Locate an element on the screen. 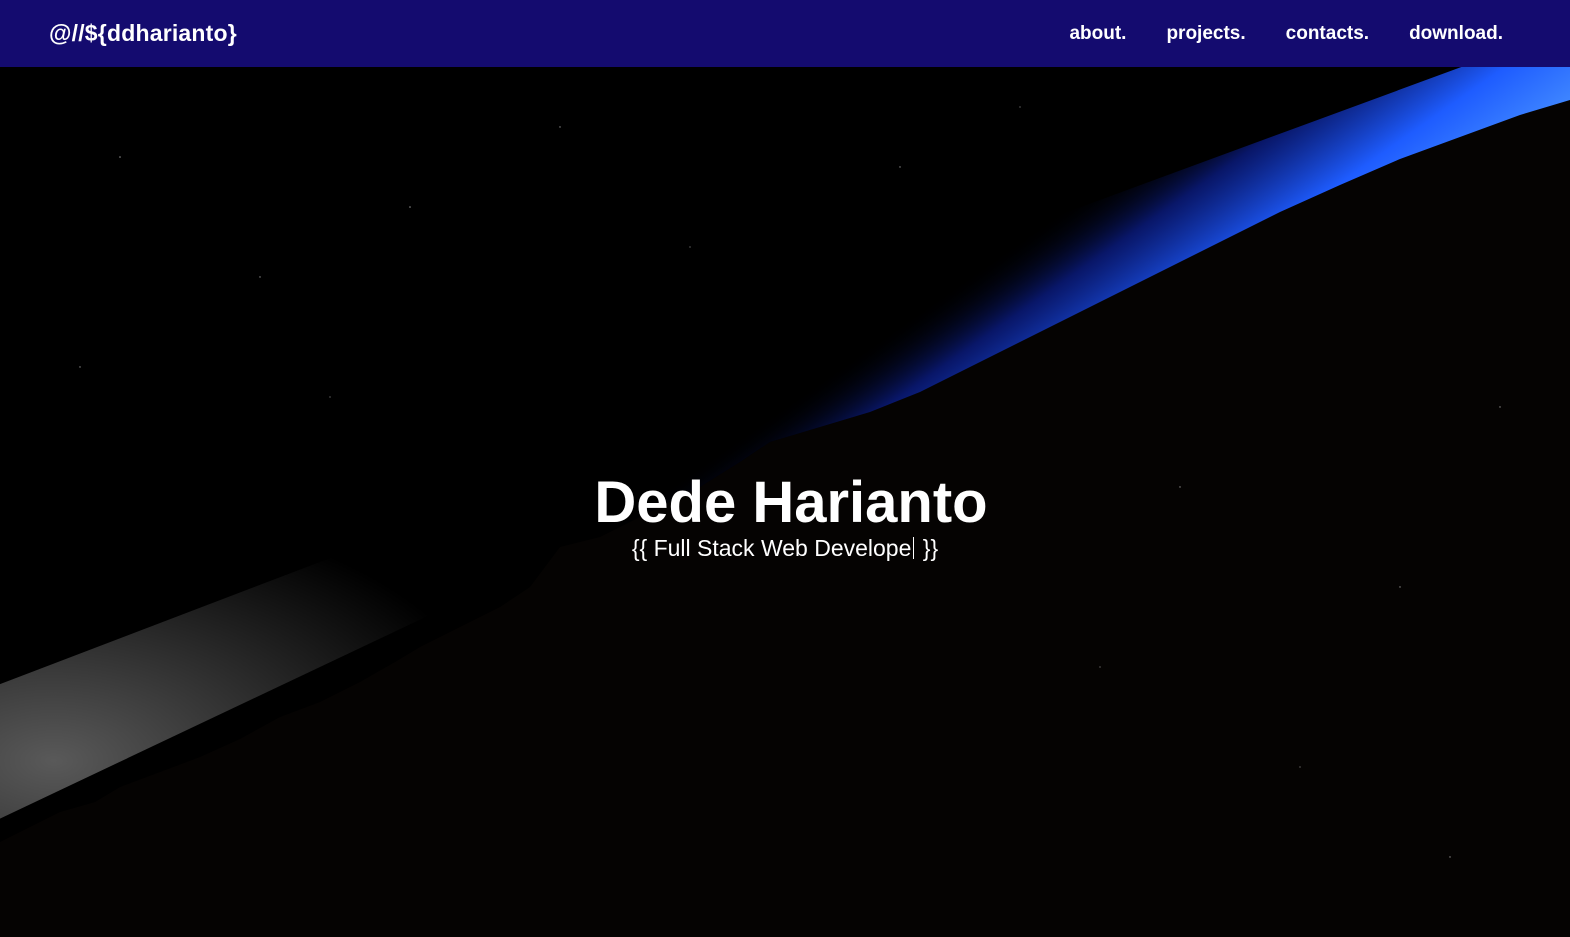 This screenshot has height=937, width=1570. hero-role-closing-braces: }} is located at coordinates (927, 548).